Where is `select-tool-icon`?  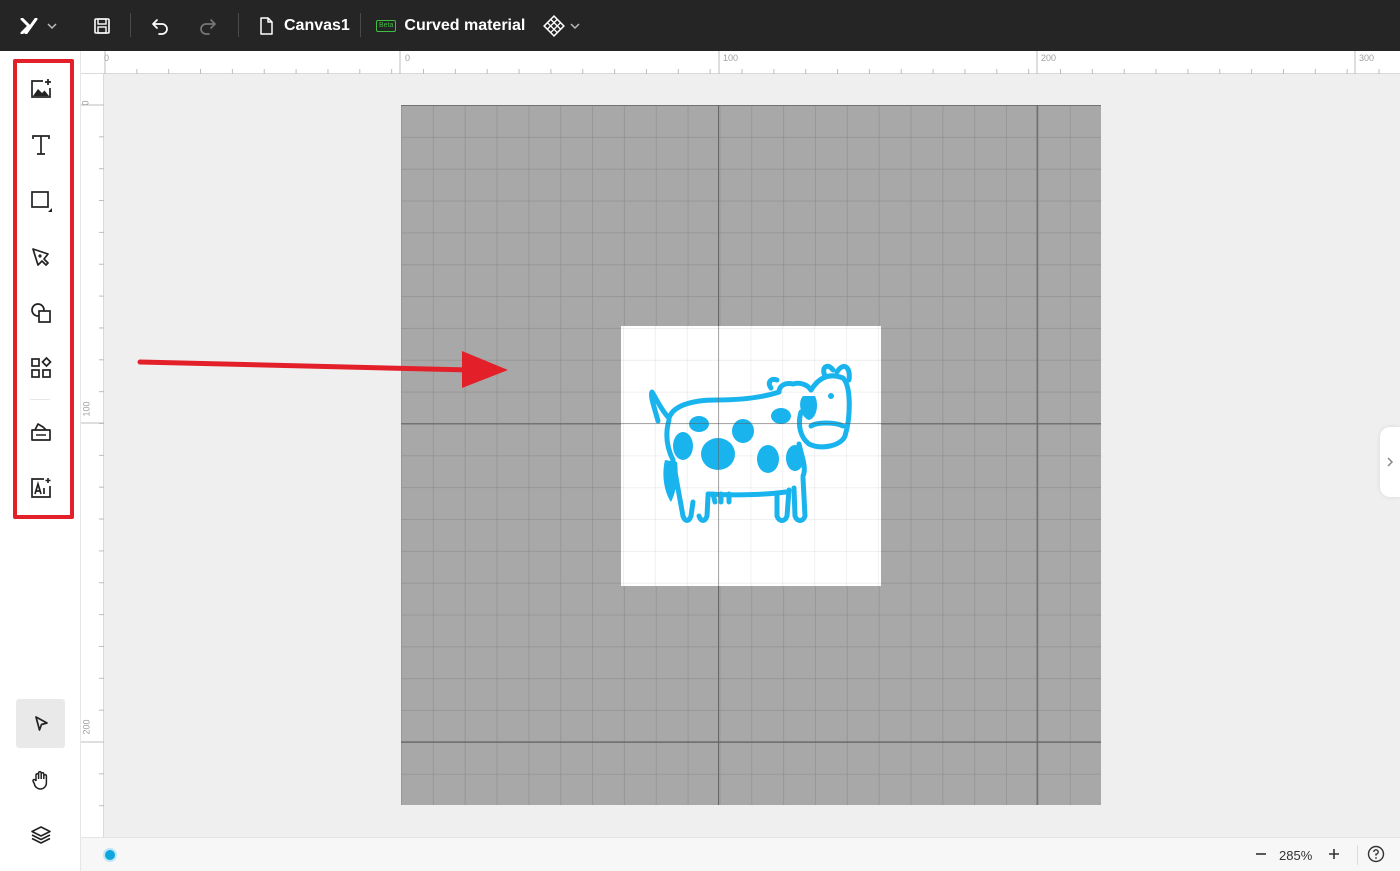
select-tool-icon is located at coordinates (41, 723).